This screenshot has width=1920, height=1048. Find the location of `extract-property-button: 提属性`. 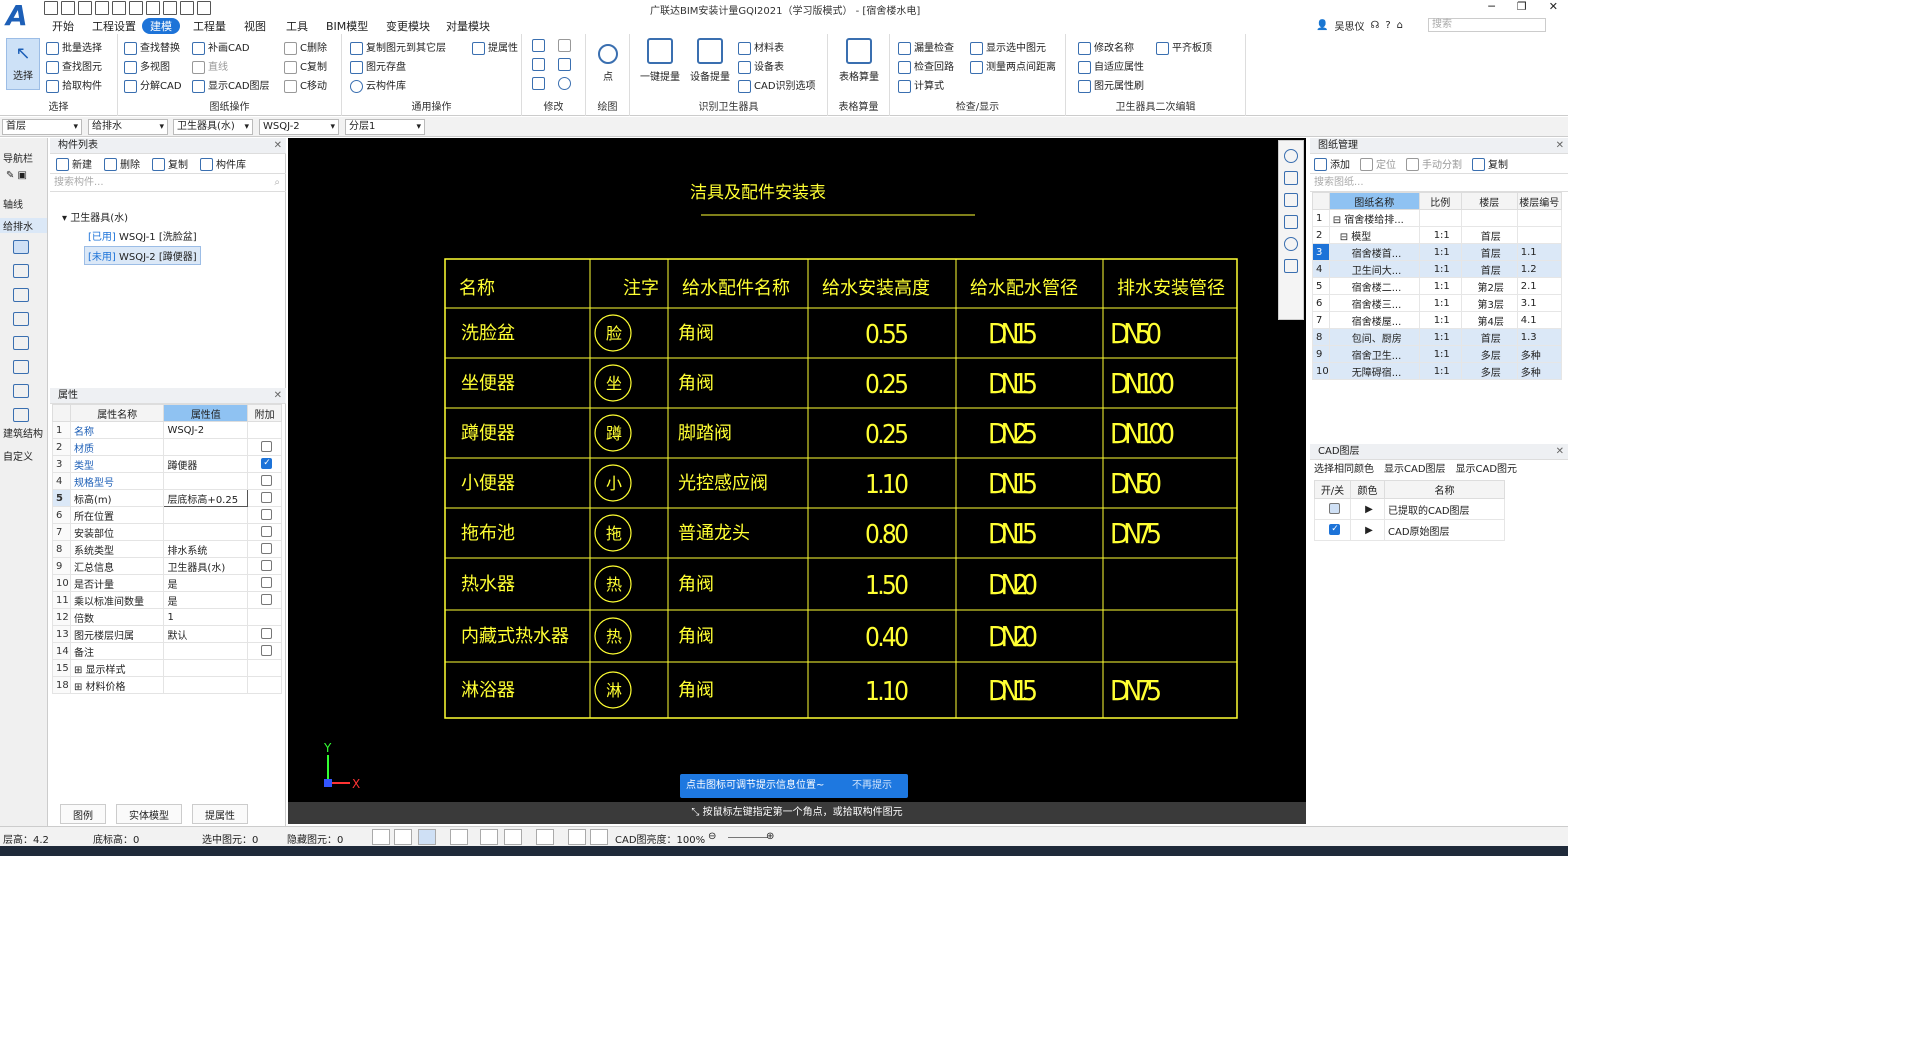

extract-property-button: 提属性 is located at coordinates (495, 47).